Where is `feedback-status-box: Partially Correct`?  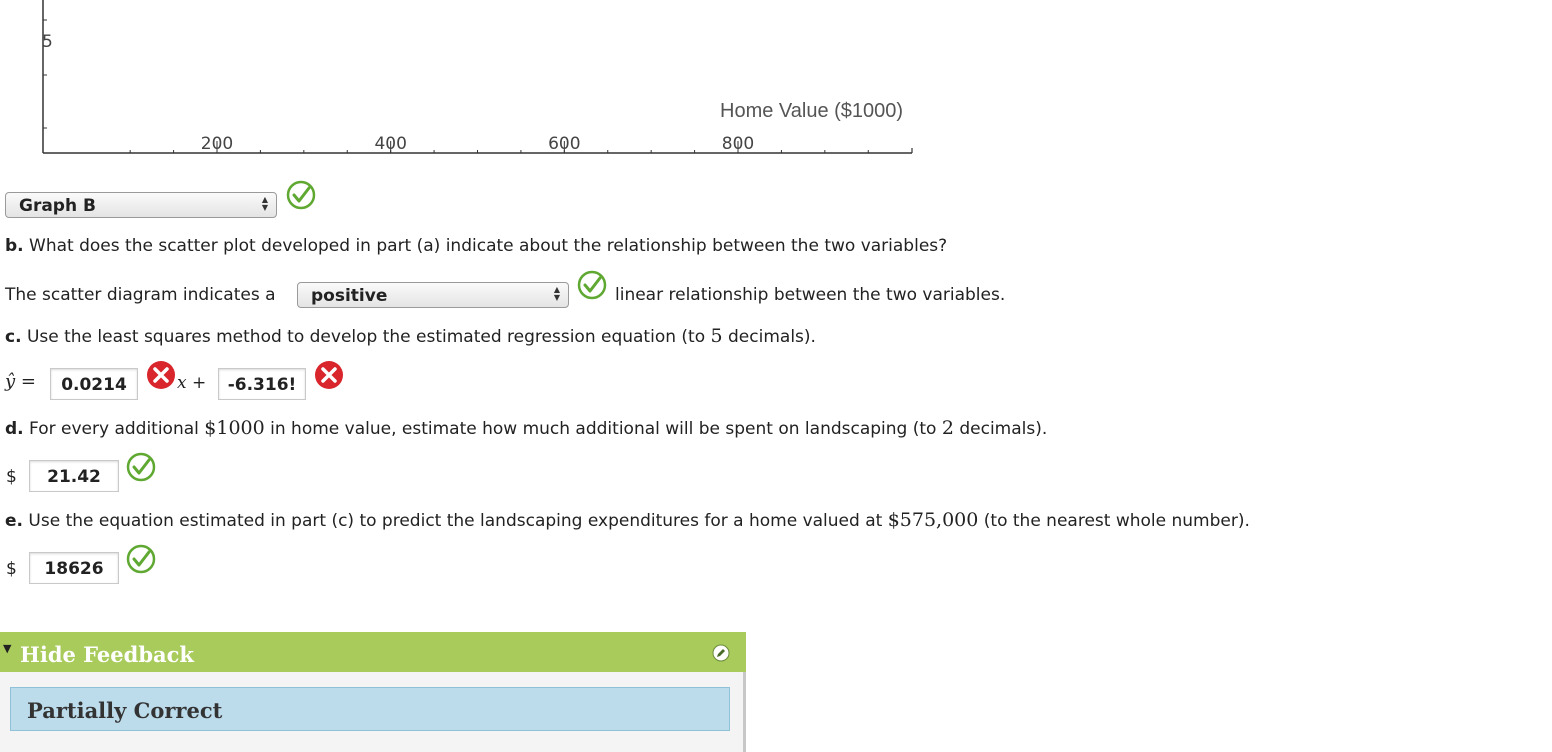
feedback-status-box: Partially Correct is located at coordinates (370, 709).